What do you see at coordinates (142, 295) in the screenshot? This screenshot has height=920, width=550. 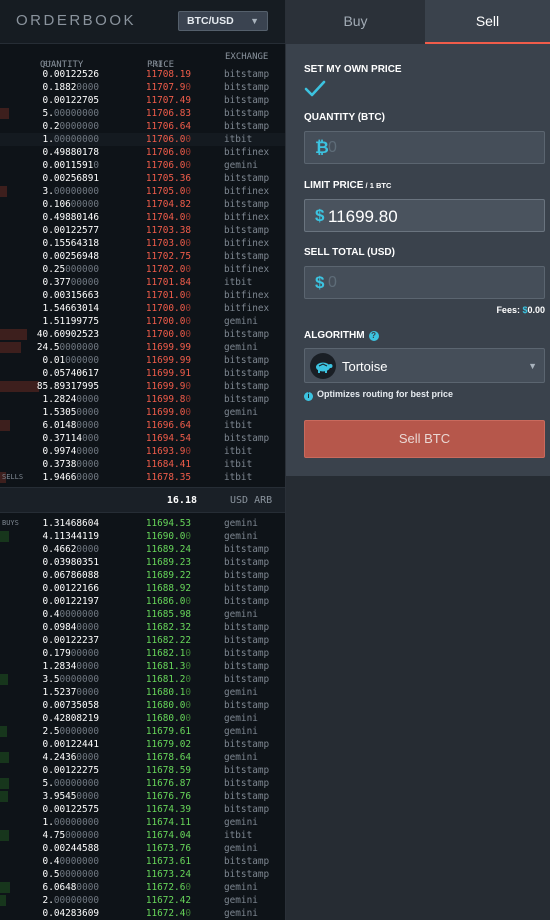 I see `orderbook-row: 0.00315663 11701.00 bitfinex` at bounding box center [142, 295].